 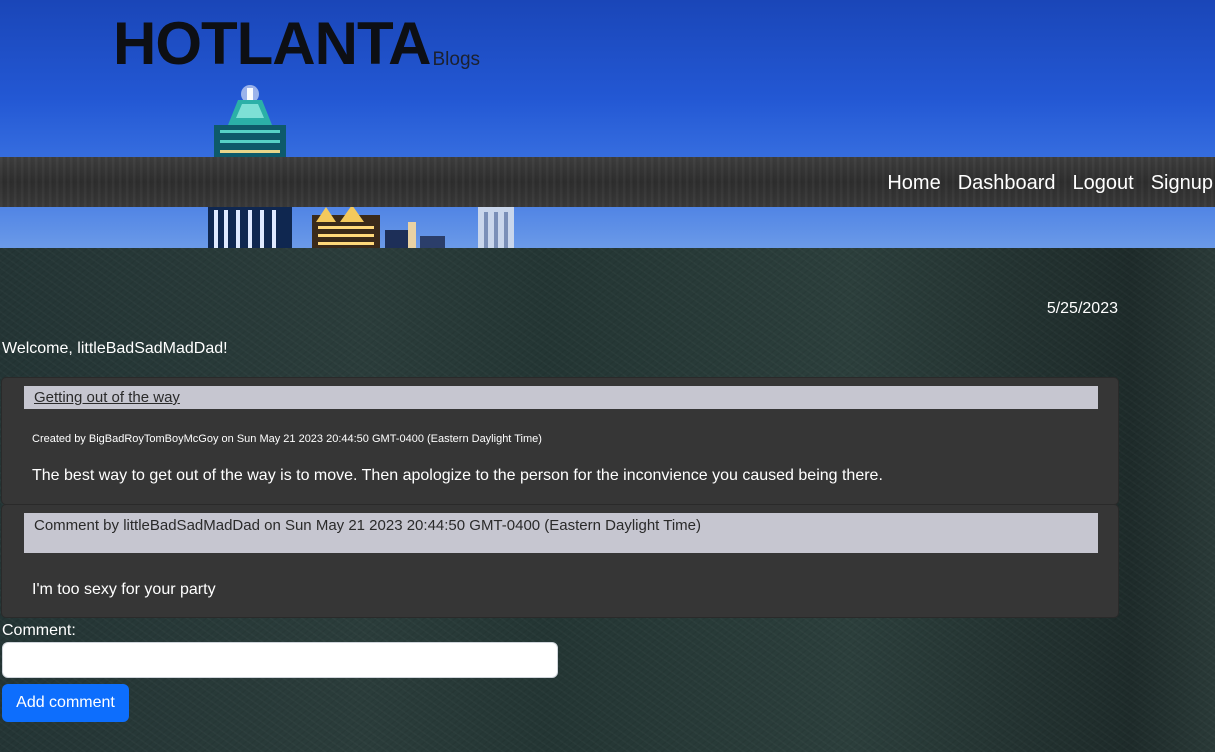 I want to click on skyline-tower-right, so click(x=496, y=227).